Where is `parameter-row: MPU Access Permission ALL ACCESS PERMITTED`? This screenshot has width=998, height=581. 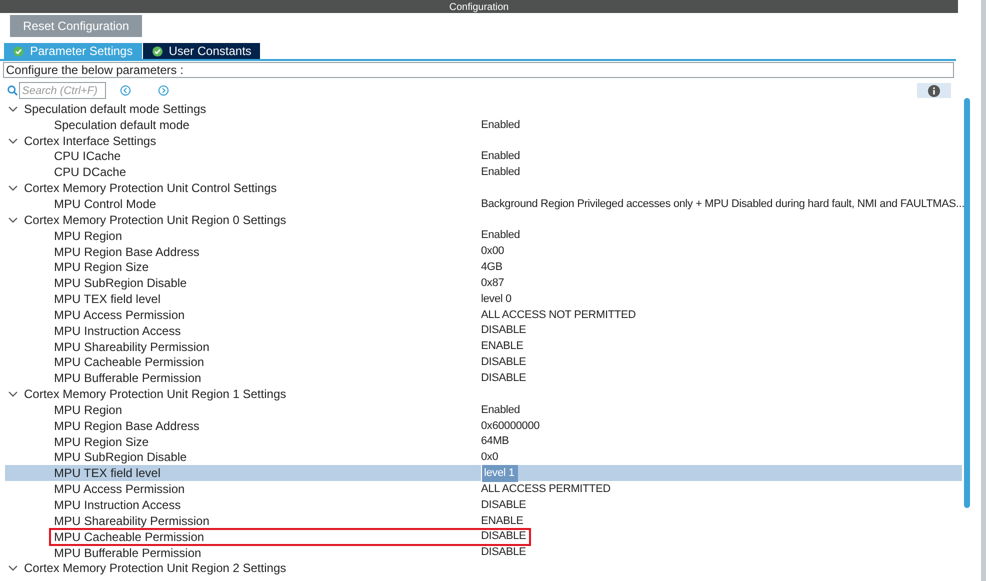
parameter-row: MPU Access Permission ALL ACCESS PERMITTED is located at coordinates (483, 489).